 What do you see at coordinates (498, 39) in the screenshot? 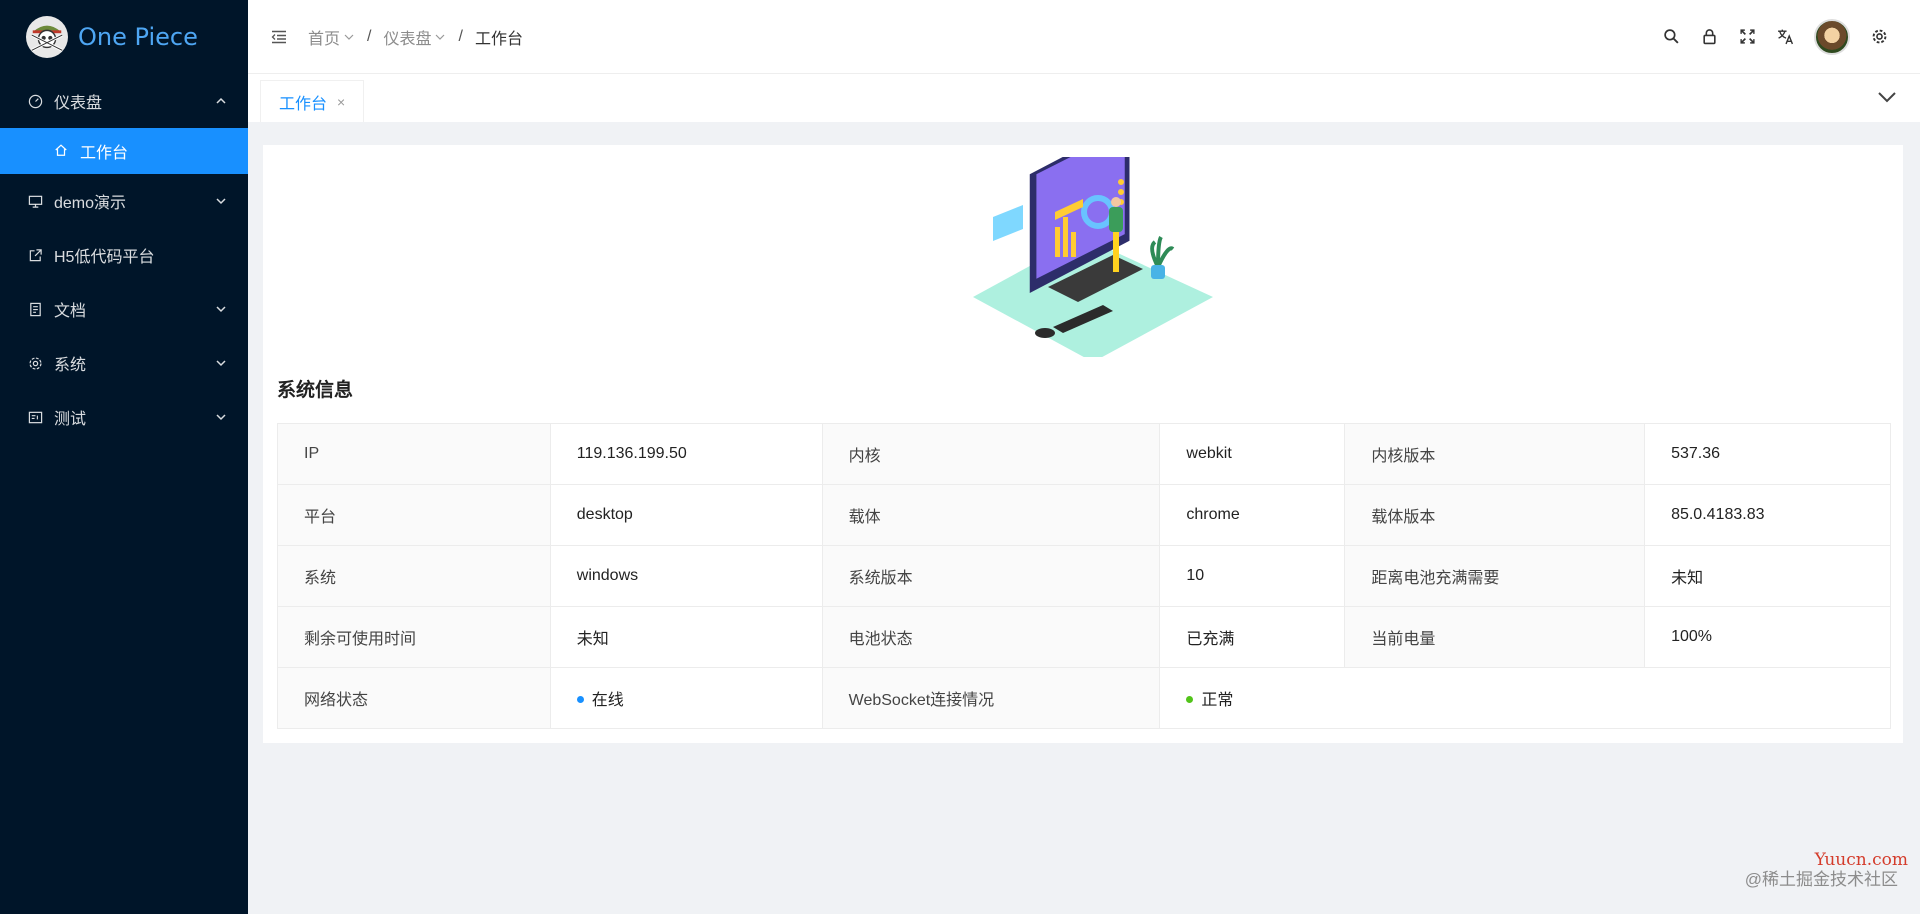
I see `breadcrumb-current: 工作台` at bounding box center [498, 39].